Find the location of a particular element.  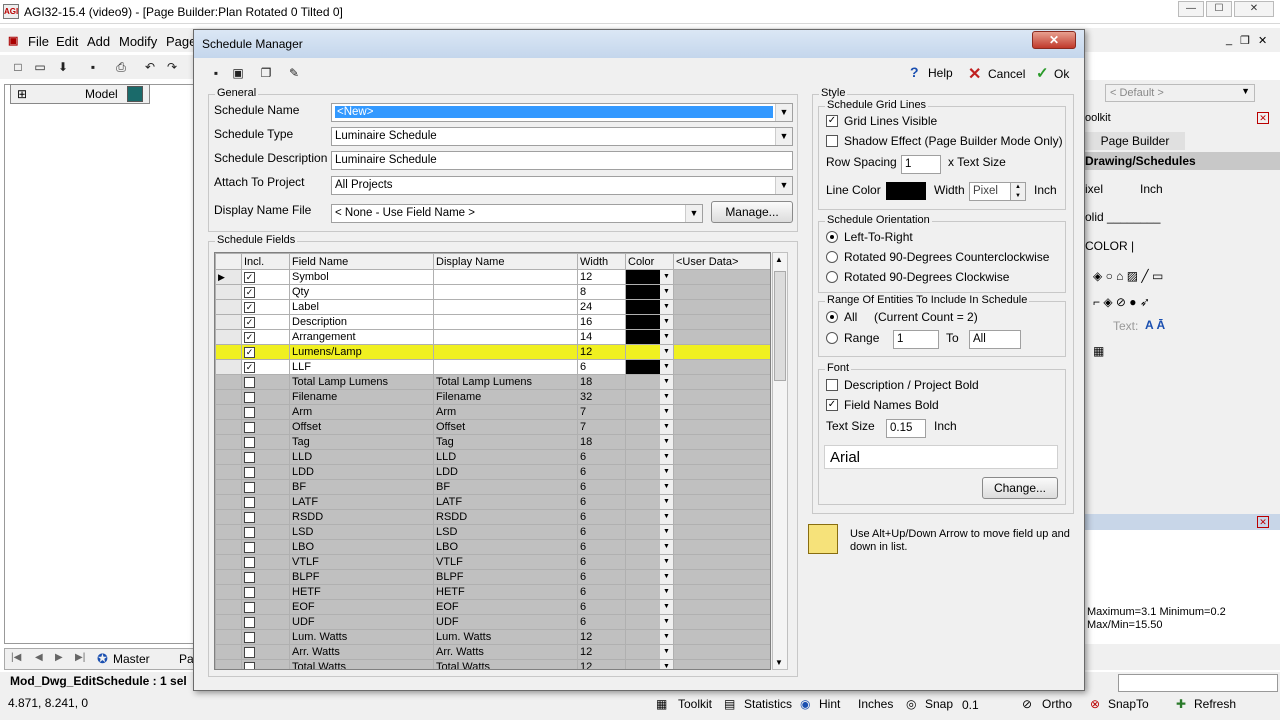

dialog-close-icon: ✕ is located at coordinates (1054, 40).